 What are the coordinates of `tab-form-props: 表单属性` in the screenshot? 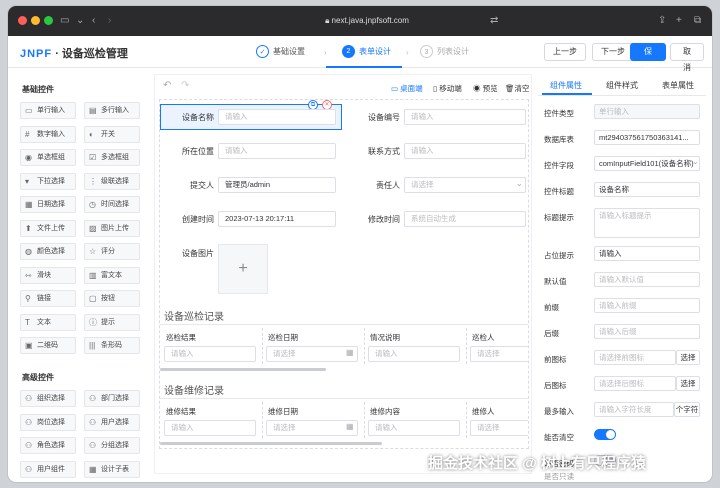 It's located at (678, 85).